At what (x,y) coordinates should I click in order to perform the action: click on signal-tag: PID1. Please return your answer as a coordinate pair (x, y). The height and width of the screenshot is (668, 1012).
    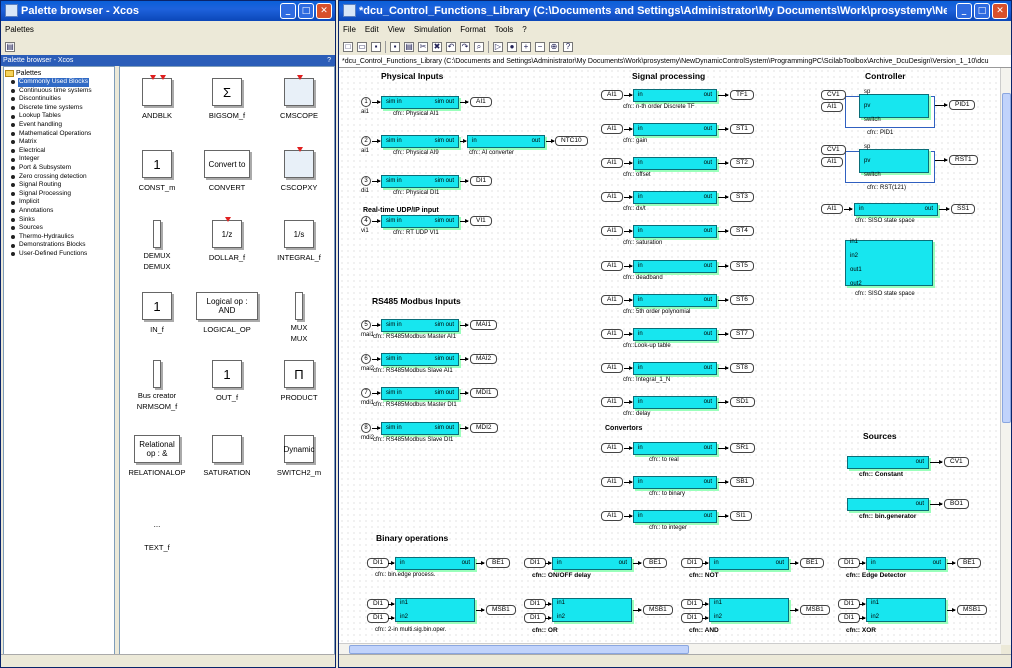
    Looking at the image, I should click on (962, 105).